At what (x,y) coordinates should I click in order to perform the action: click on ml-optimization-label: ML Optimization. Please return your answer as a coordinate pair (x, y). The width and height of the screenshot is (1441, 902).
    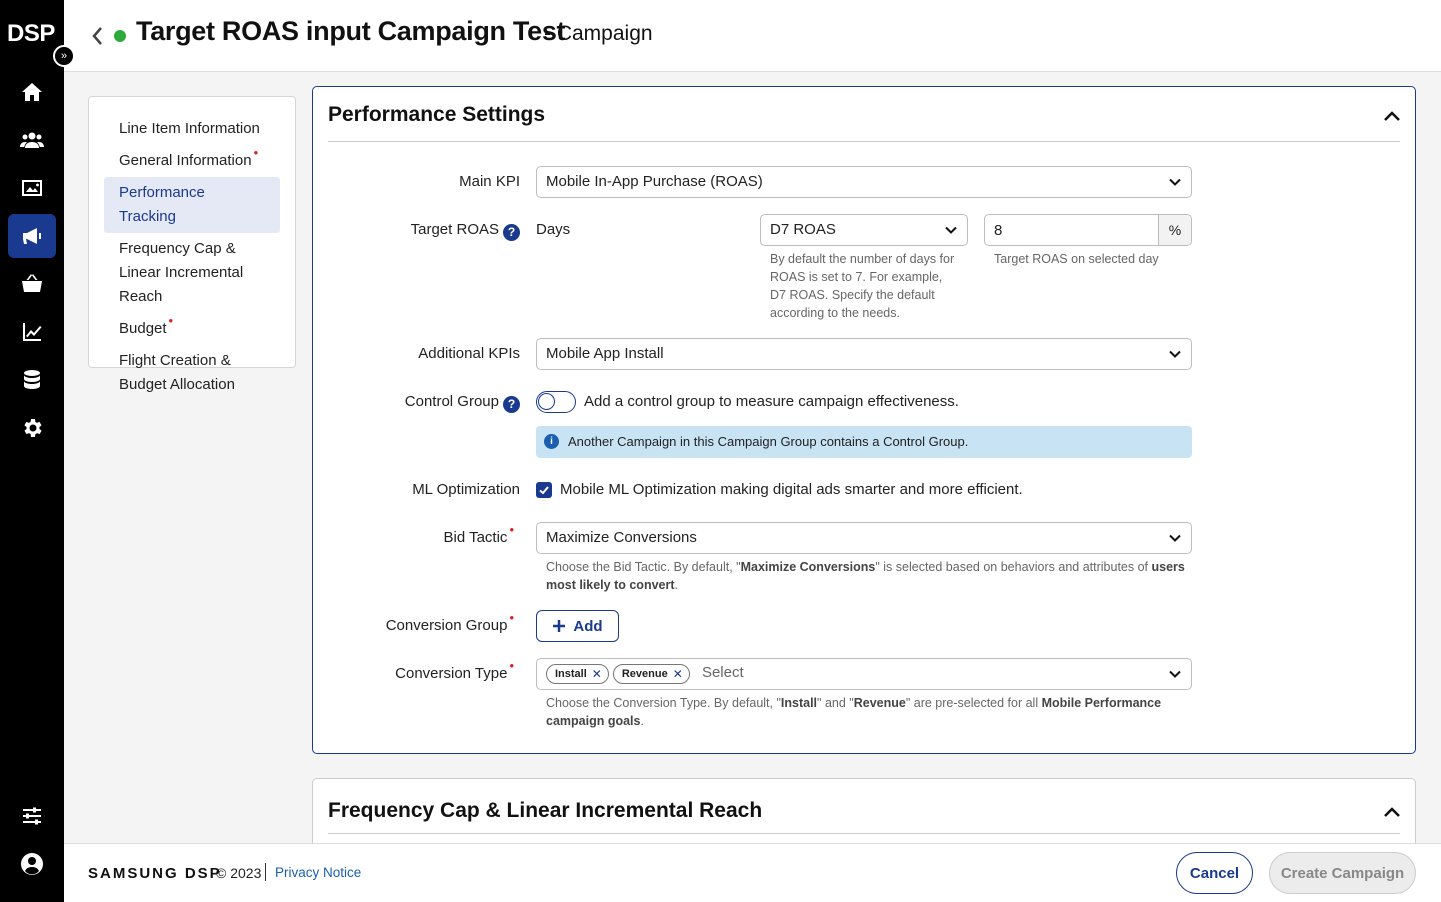
    Looking at the image, I should click on (466, 489).